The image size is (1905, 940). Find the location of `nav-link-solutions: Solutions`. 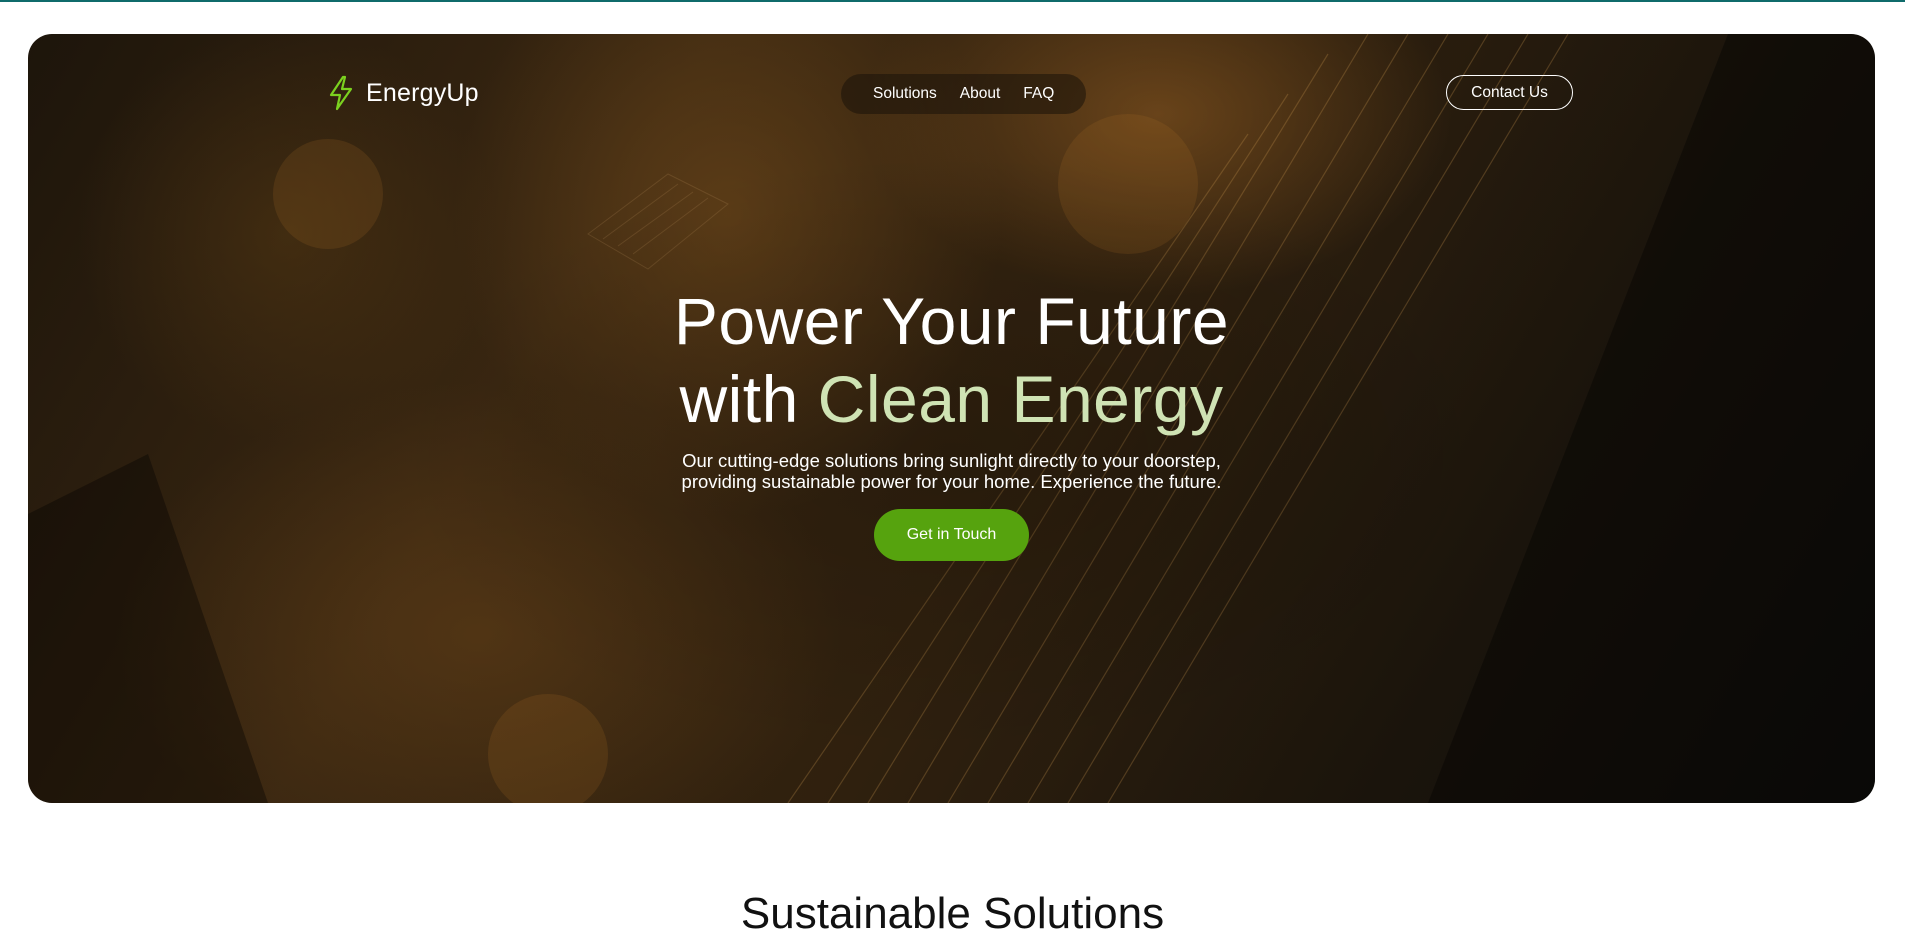

nav-link-solutions: Solutions is located at coordinates (905, 94).